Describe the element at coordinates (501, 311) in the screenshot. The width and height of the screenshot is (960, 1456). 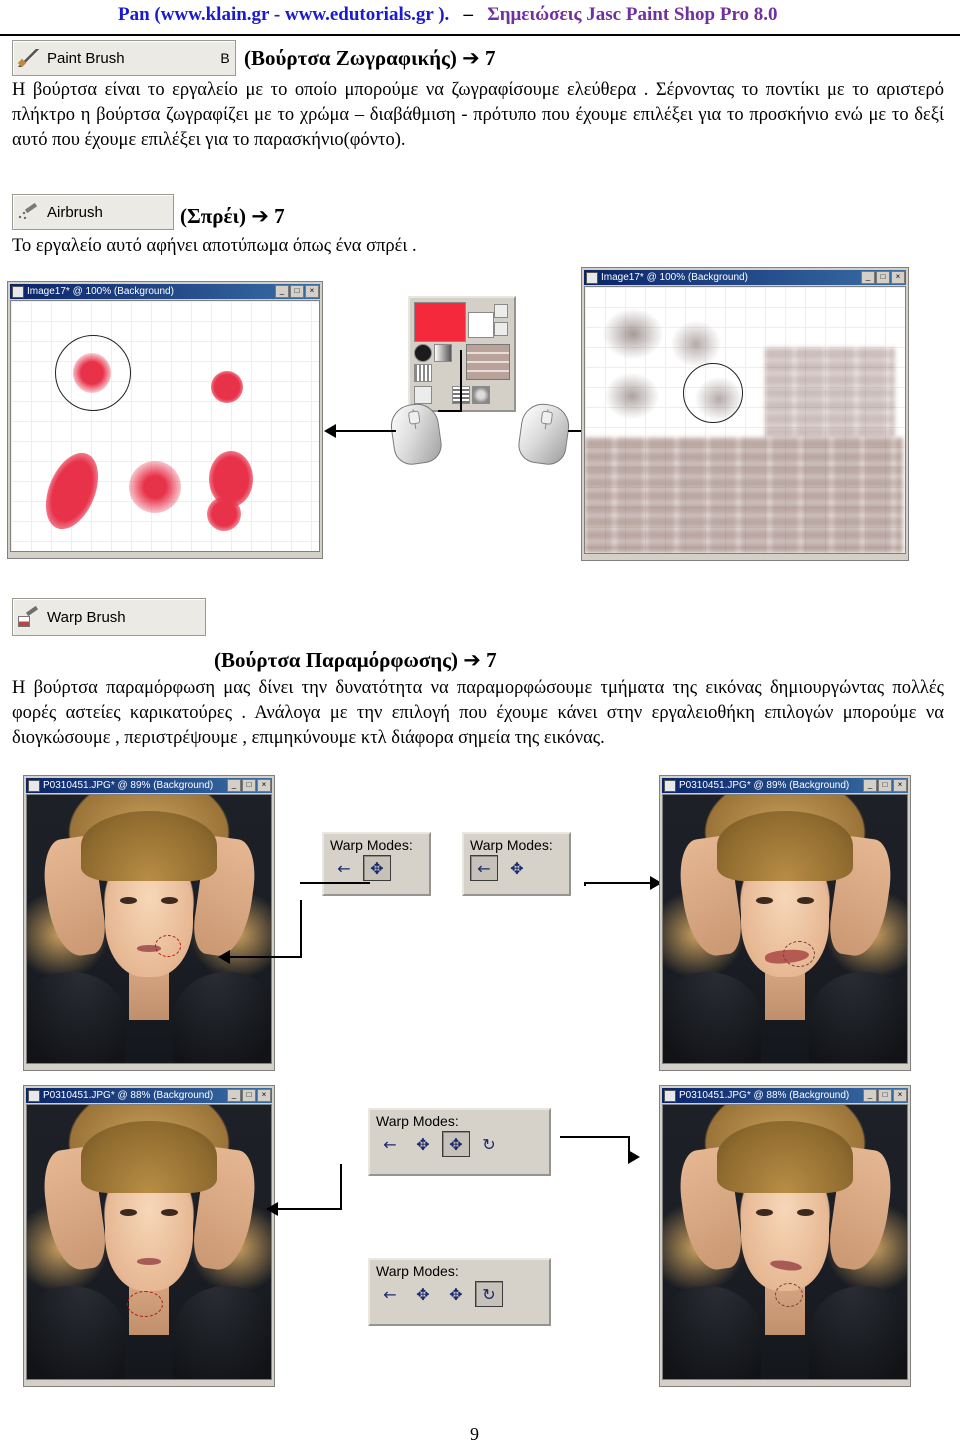
I see `swap-colors-button` at that location.